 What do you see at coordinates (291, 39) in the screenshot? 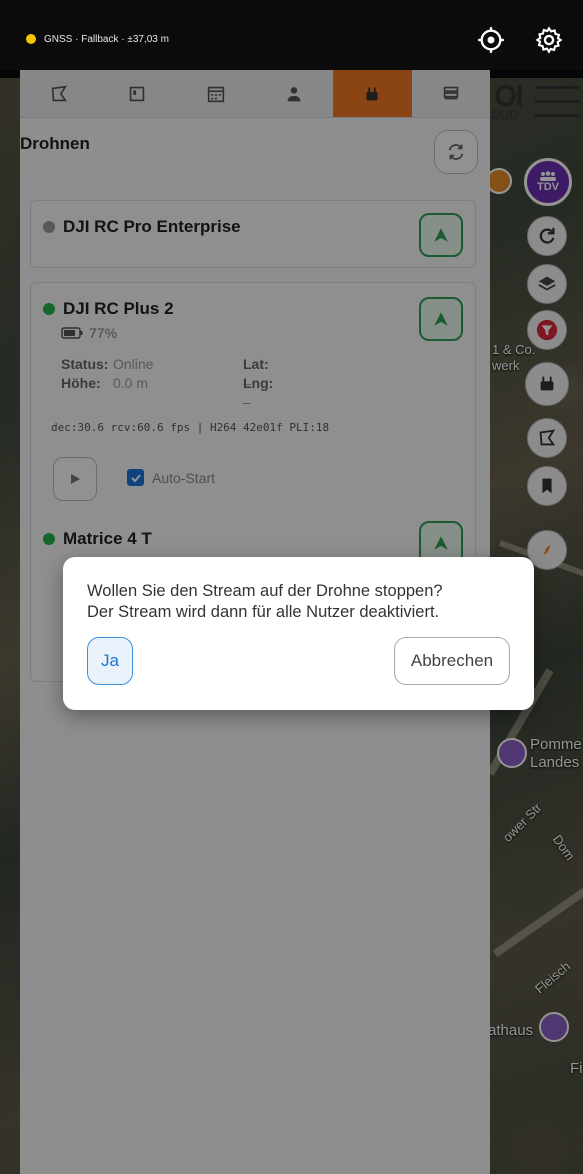
I see `status-bar: GNSS · Fallback · ±37,03 m` at bounding box center [291, 39].